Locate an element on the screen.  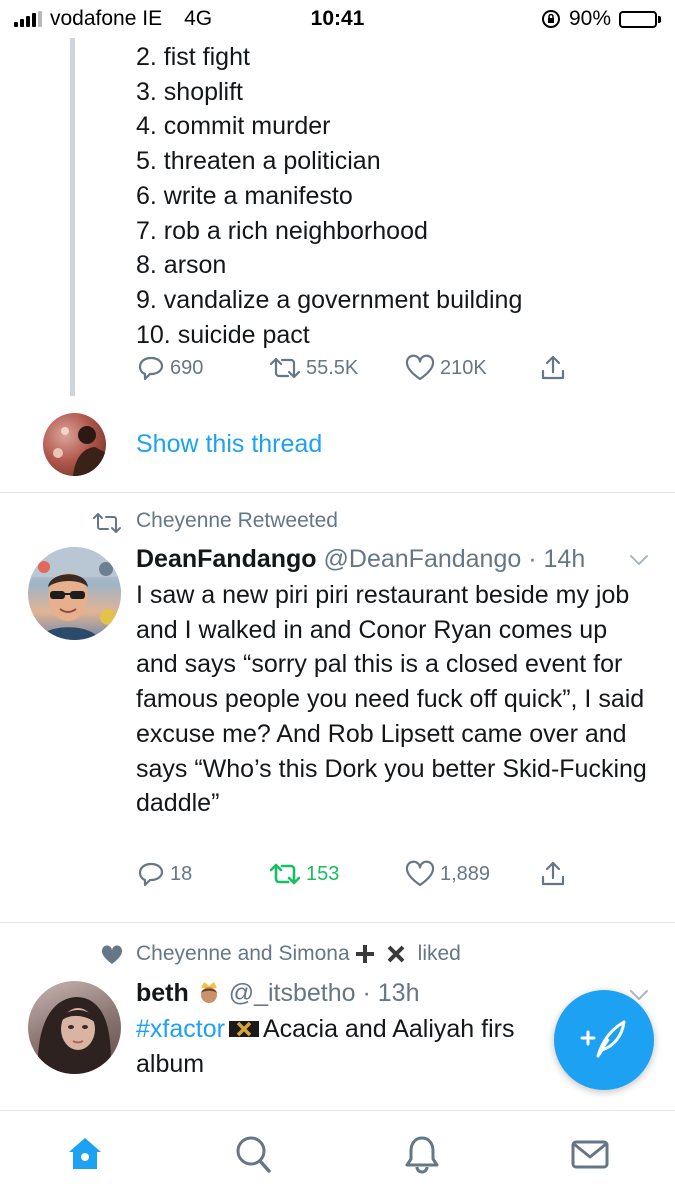
like-button: 210K is located at coordinates (445, 368).